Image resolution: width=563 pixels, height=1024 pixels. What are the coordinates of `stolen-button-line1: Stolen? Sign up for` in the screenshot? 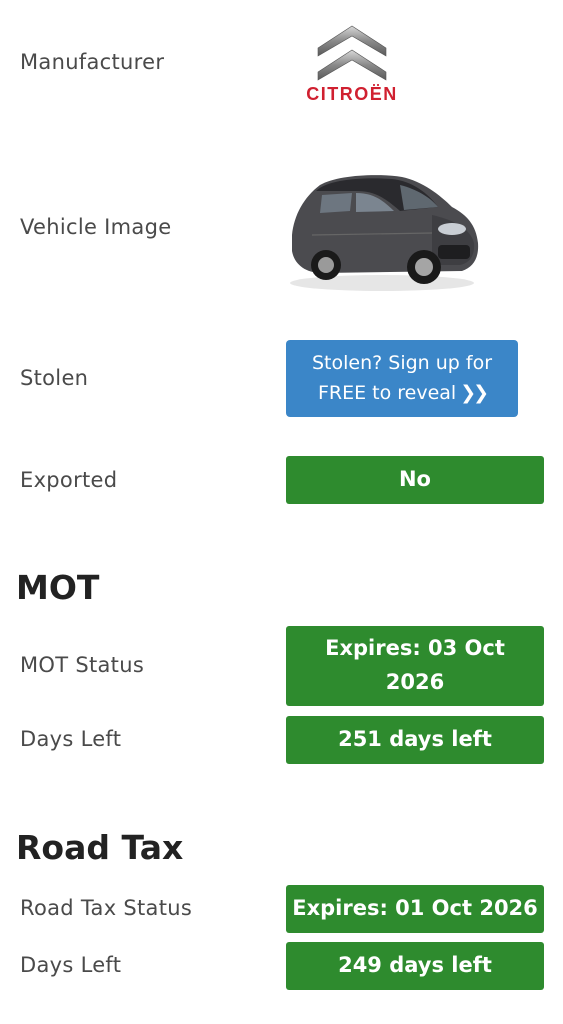 It's located at (402, 363).